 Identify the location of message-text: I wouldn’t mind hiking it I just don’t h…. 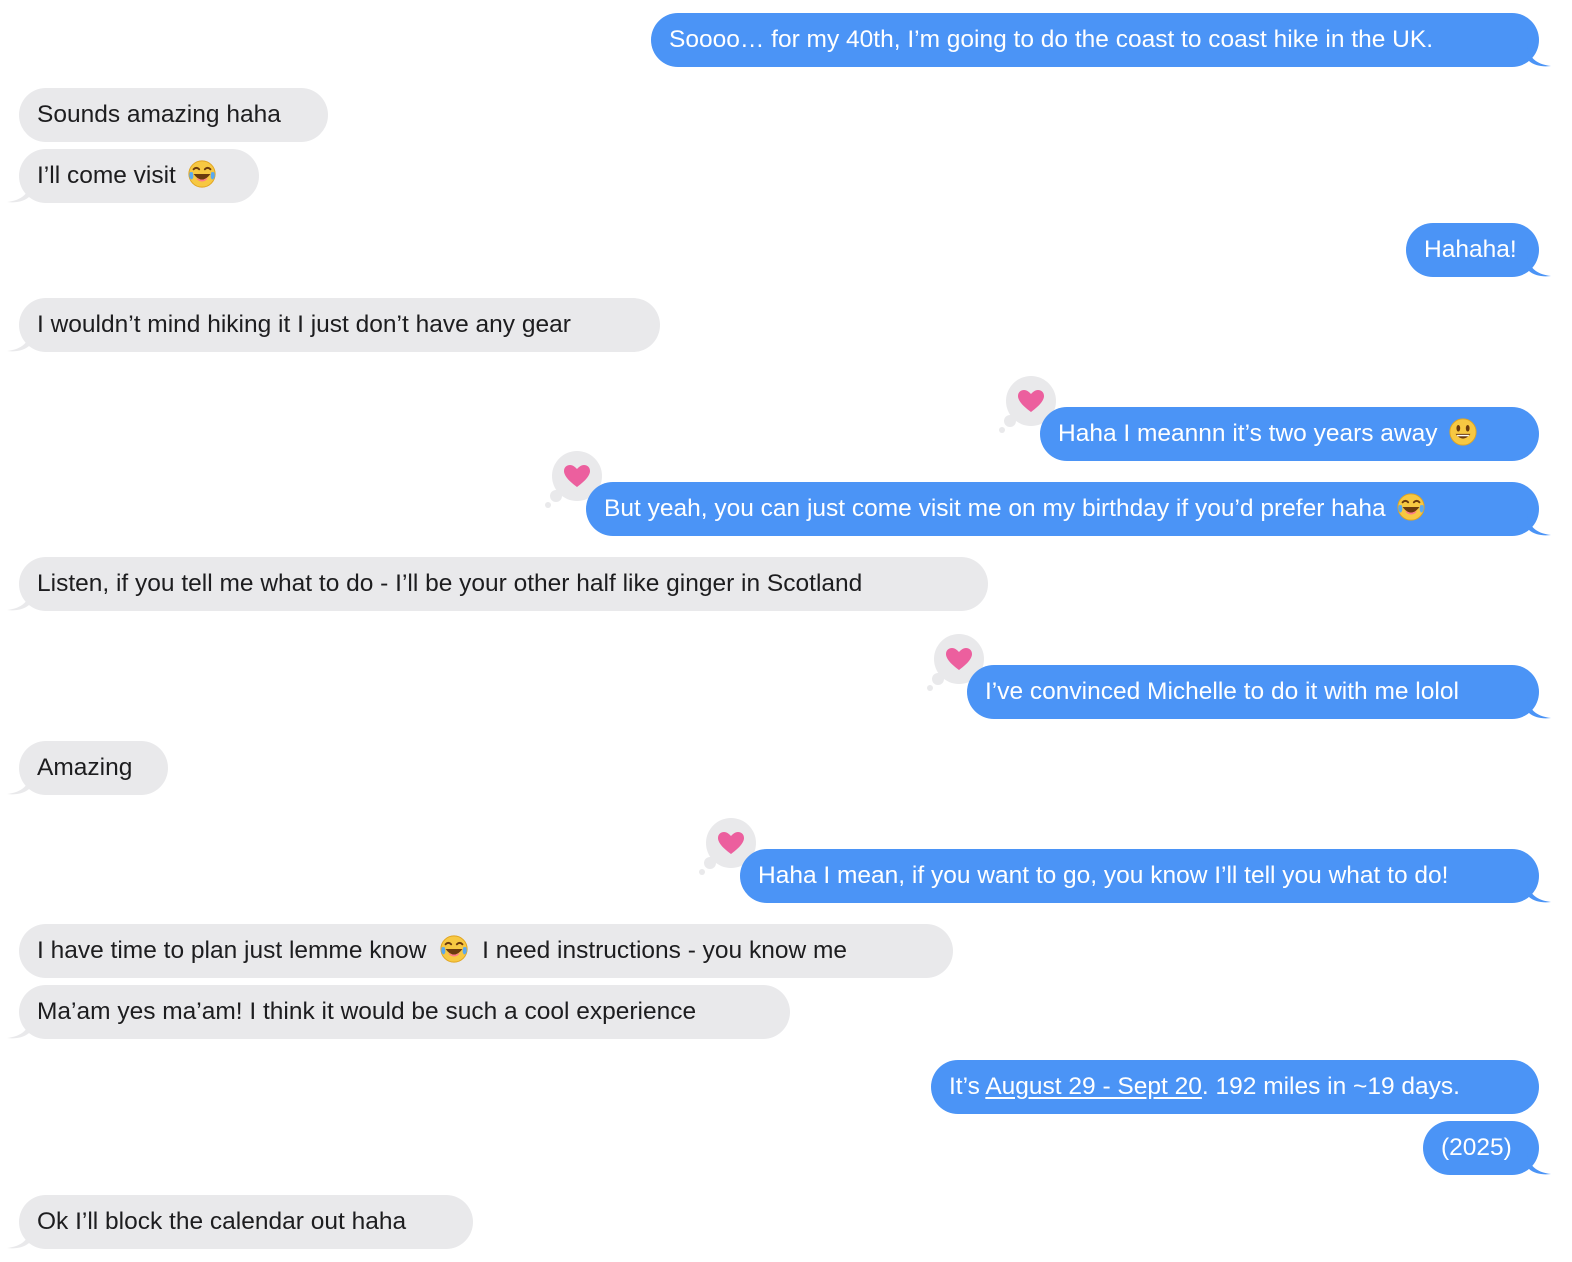
(304, 324).